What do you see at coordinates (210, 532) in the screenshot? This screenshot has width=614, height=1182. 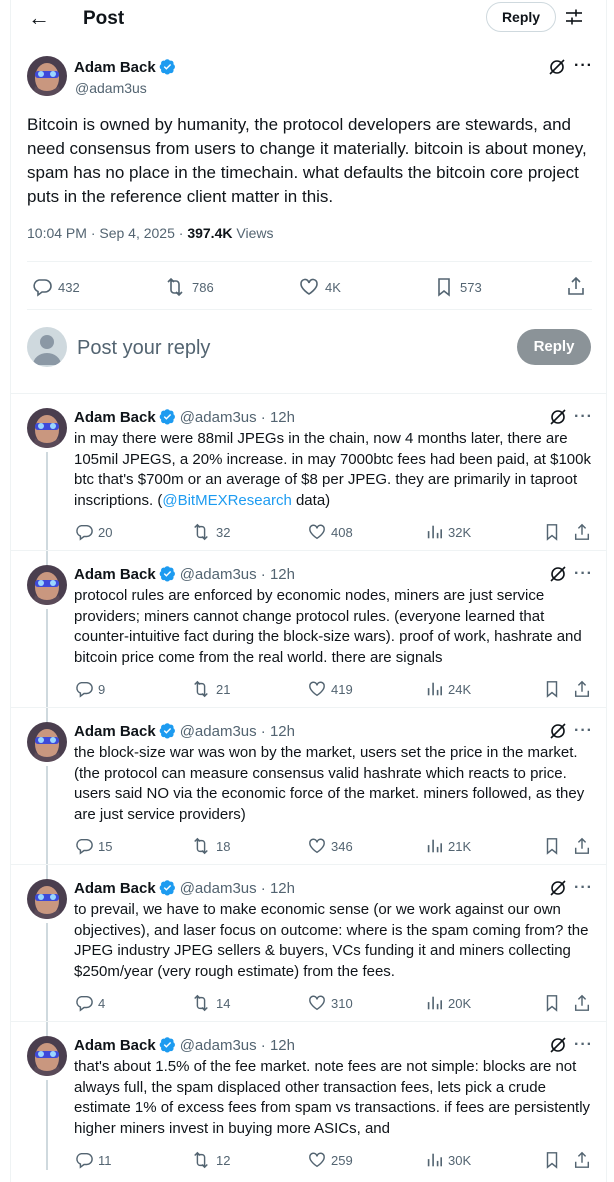 I see `repost-action: 32` at bounding box center [210, 532].